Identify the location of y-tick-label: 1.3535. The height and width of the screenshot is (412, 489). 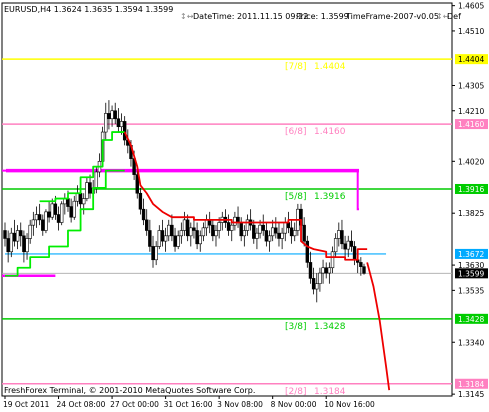
(471, 290).